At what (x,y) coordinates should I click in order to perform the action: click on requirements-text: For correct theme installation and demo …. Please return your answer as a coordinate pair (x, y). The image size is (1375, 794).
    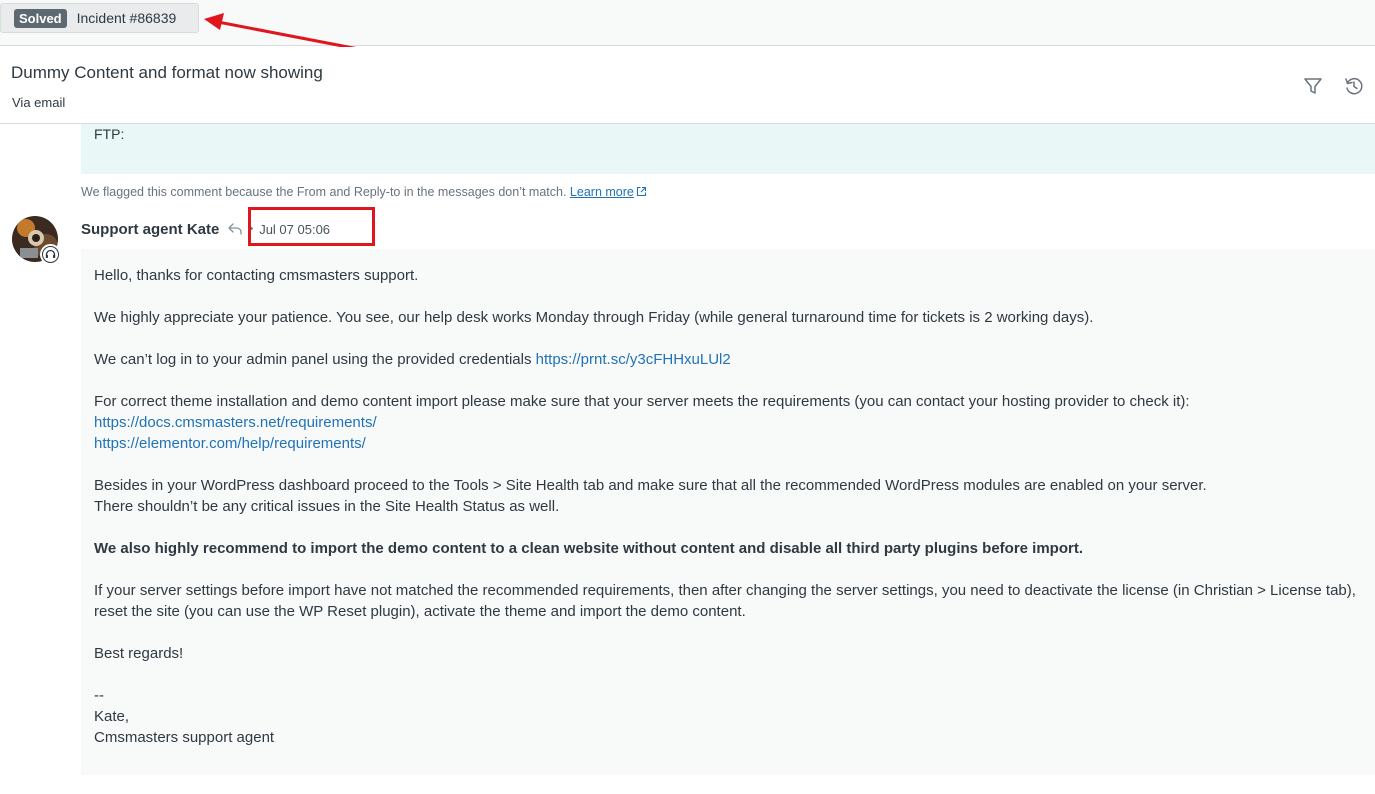
    Looking at the image, I should click on (642, 401).